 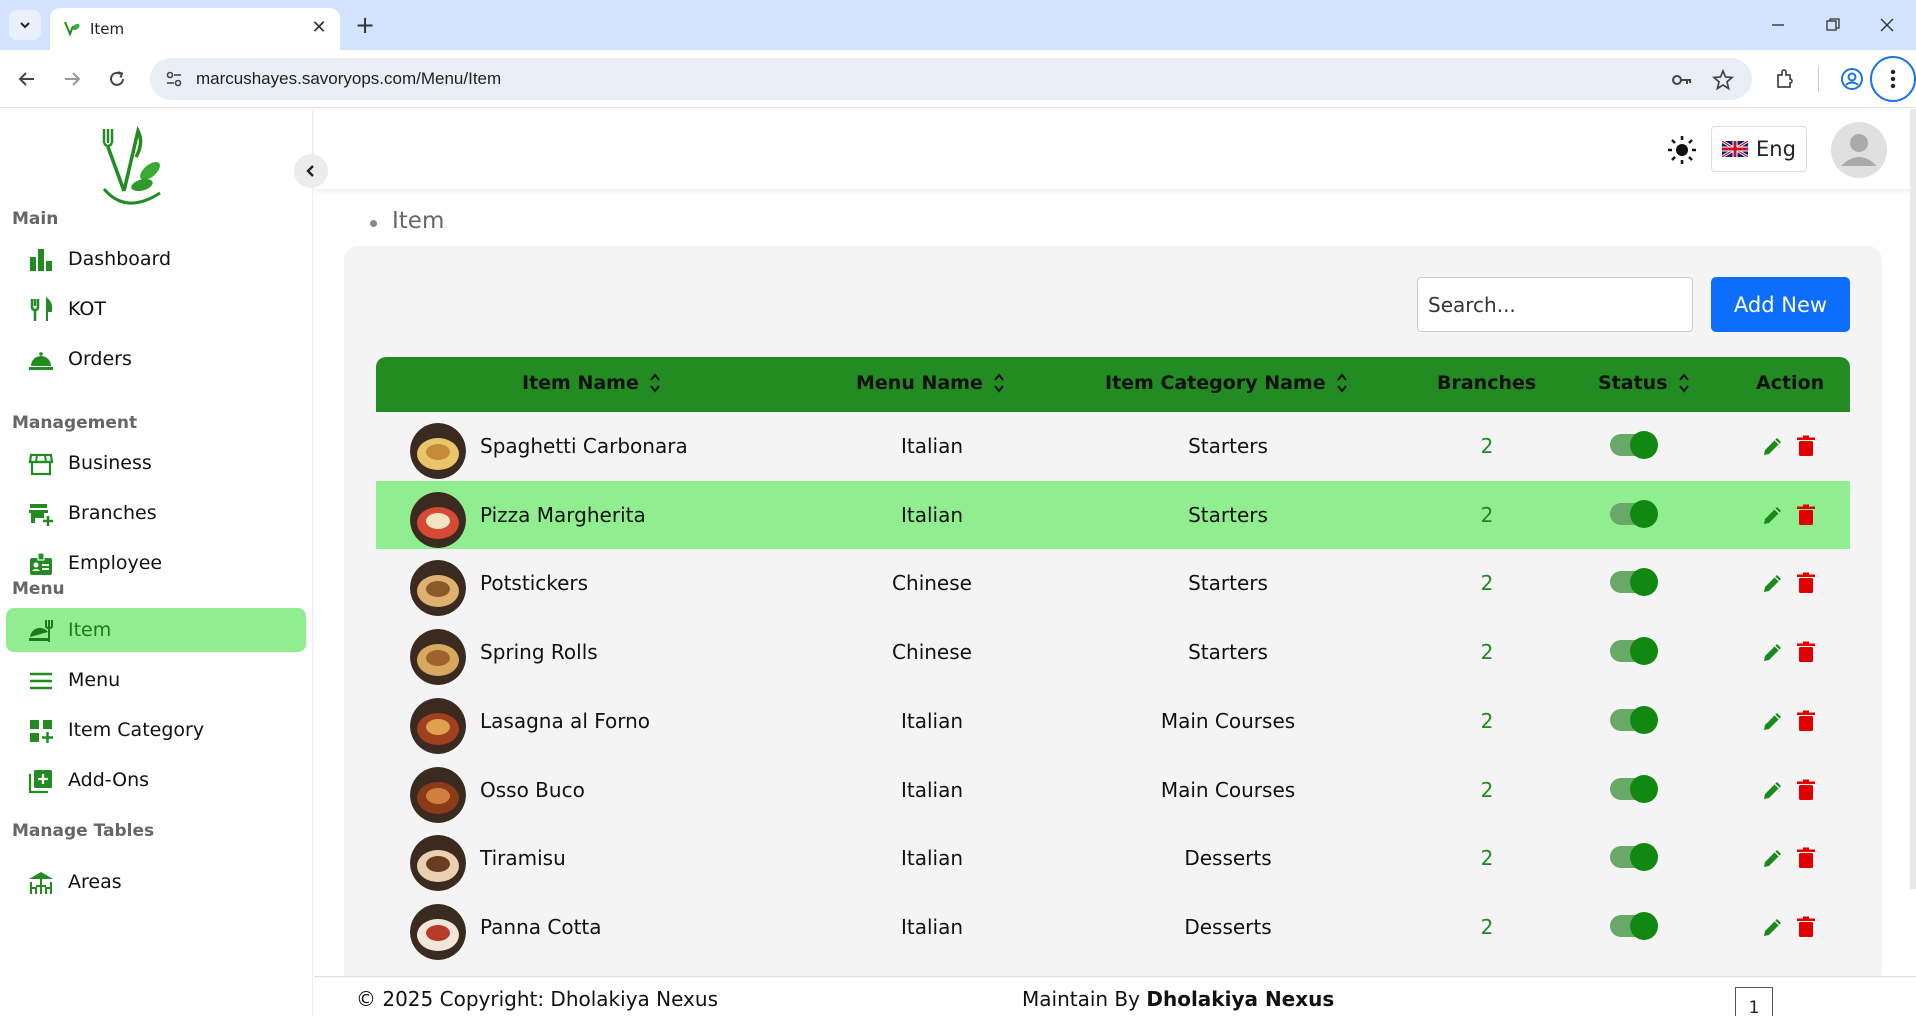 I want to click on sidebar-item-dashboard: Dashboard, so click(x=156, y=259).